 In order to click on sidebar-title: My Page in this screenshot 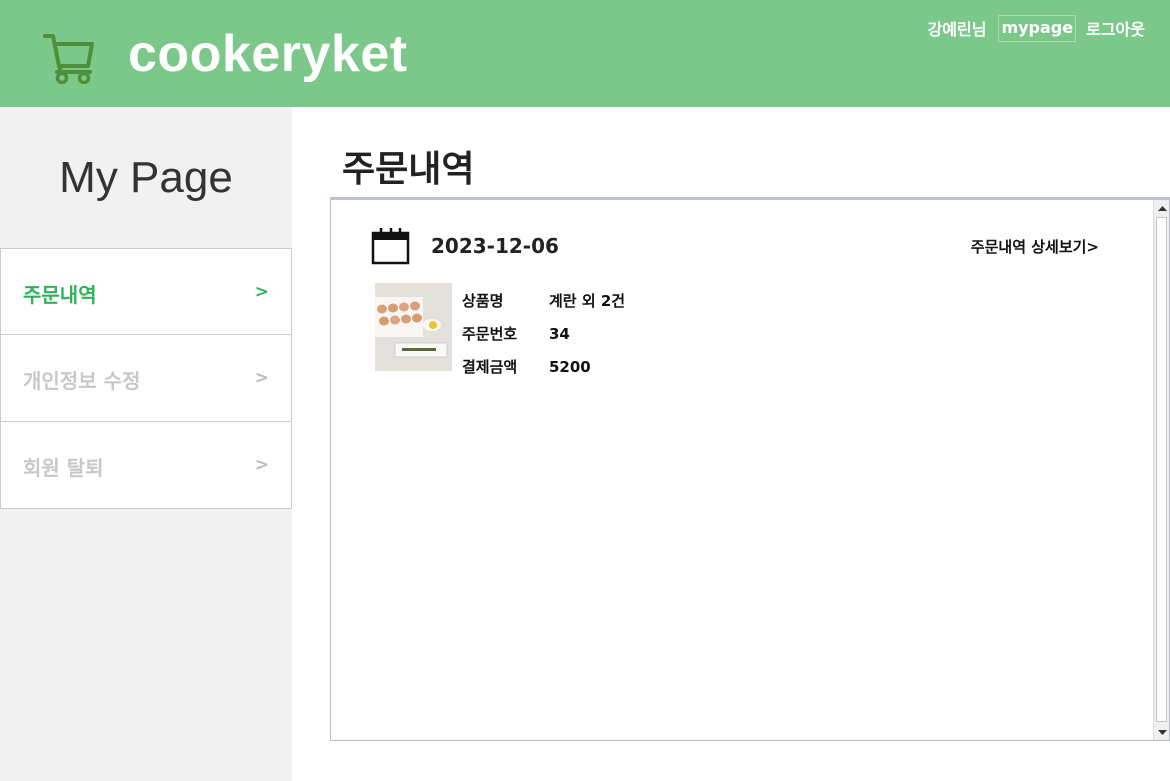, I will do `click(146, 177)`.